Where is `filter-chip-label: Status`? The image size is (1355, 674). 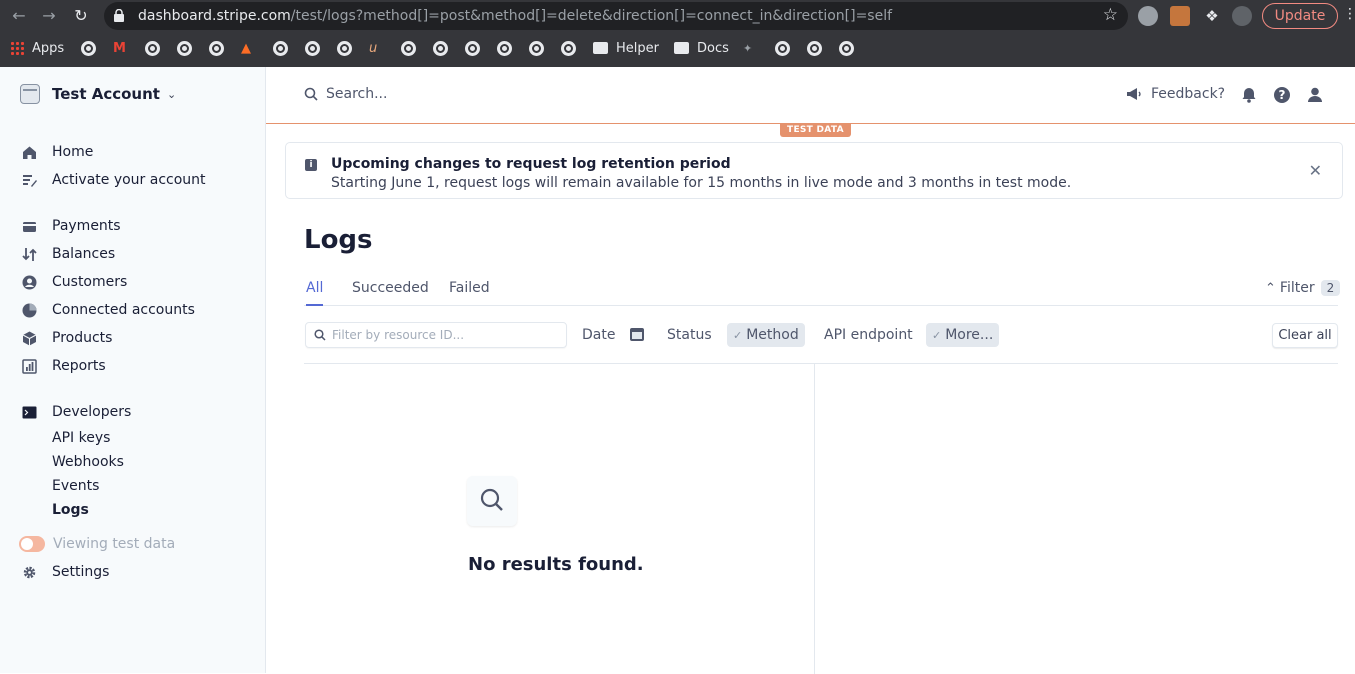 filter-chip-label: Status is located at coordinates (689, 335).